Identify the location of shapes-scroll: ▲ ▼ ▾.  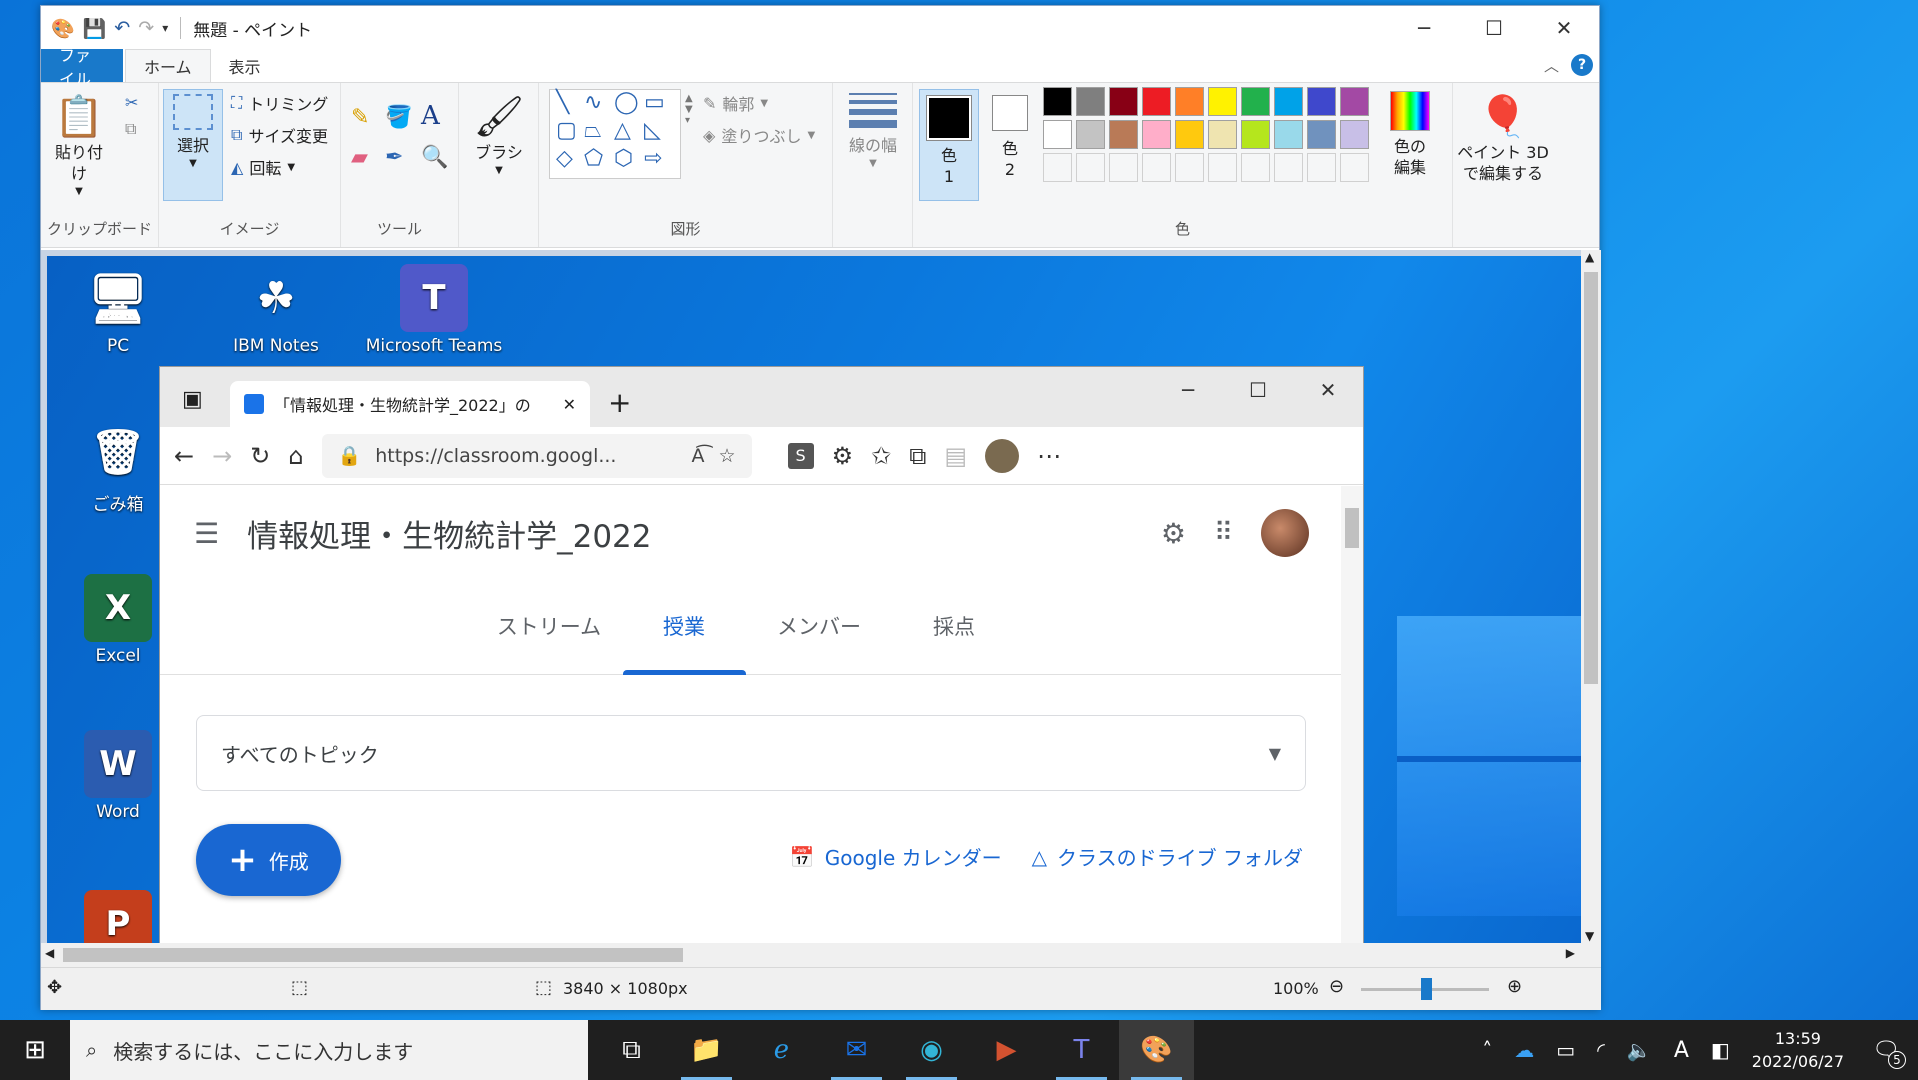
(689, 109).